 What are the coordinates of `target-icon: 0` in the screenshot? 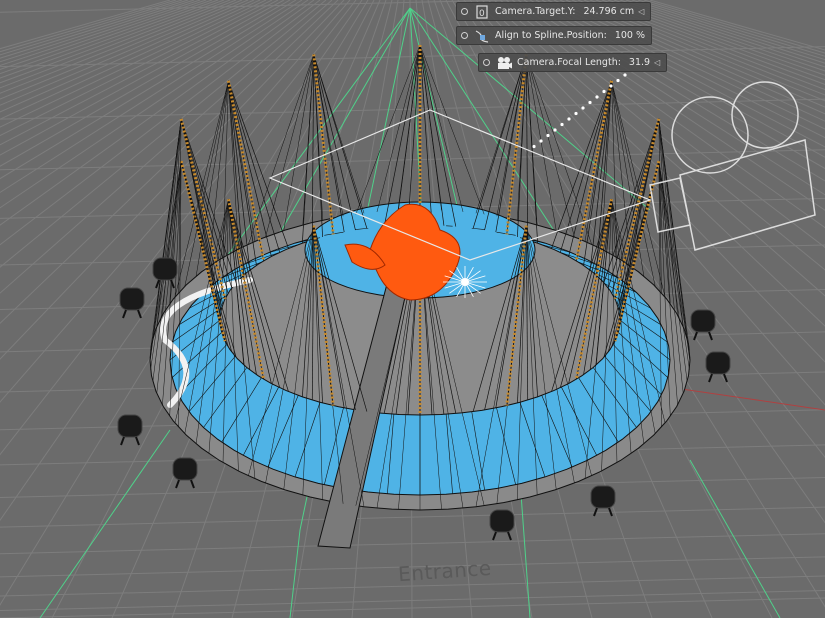 It's located at (482, 12).